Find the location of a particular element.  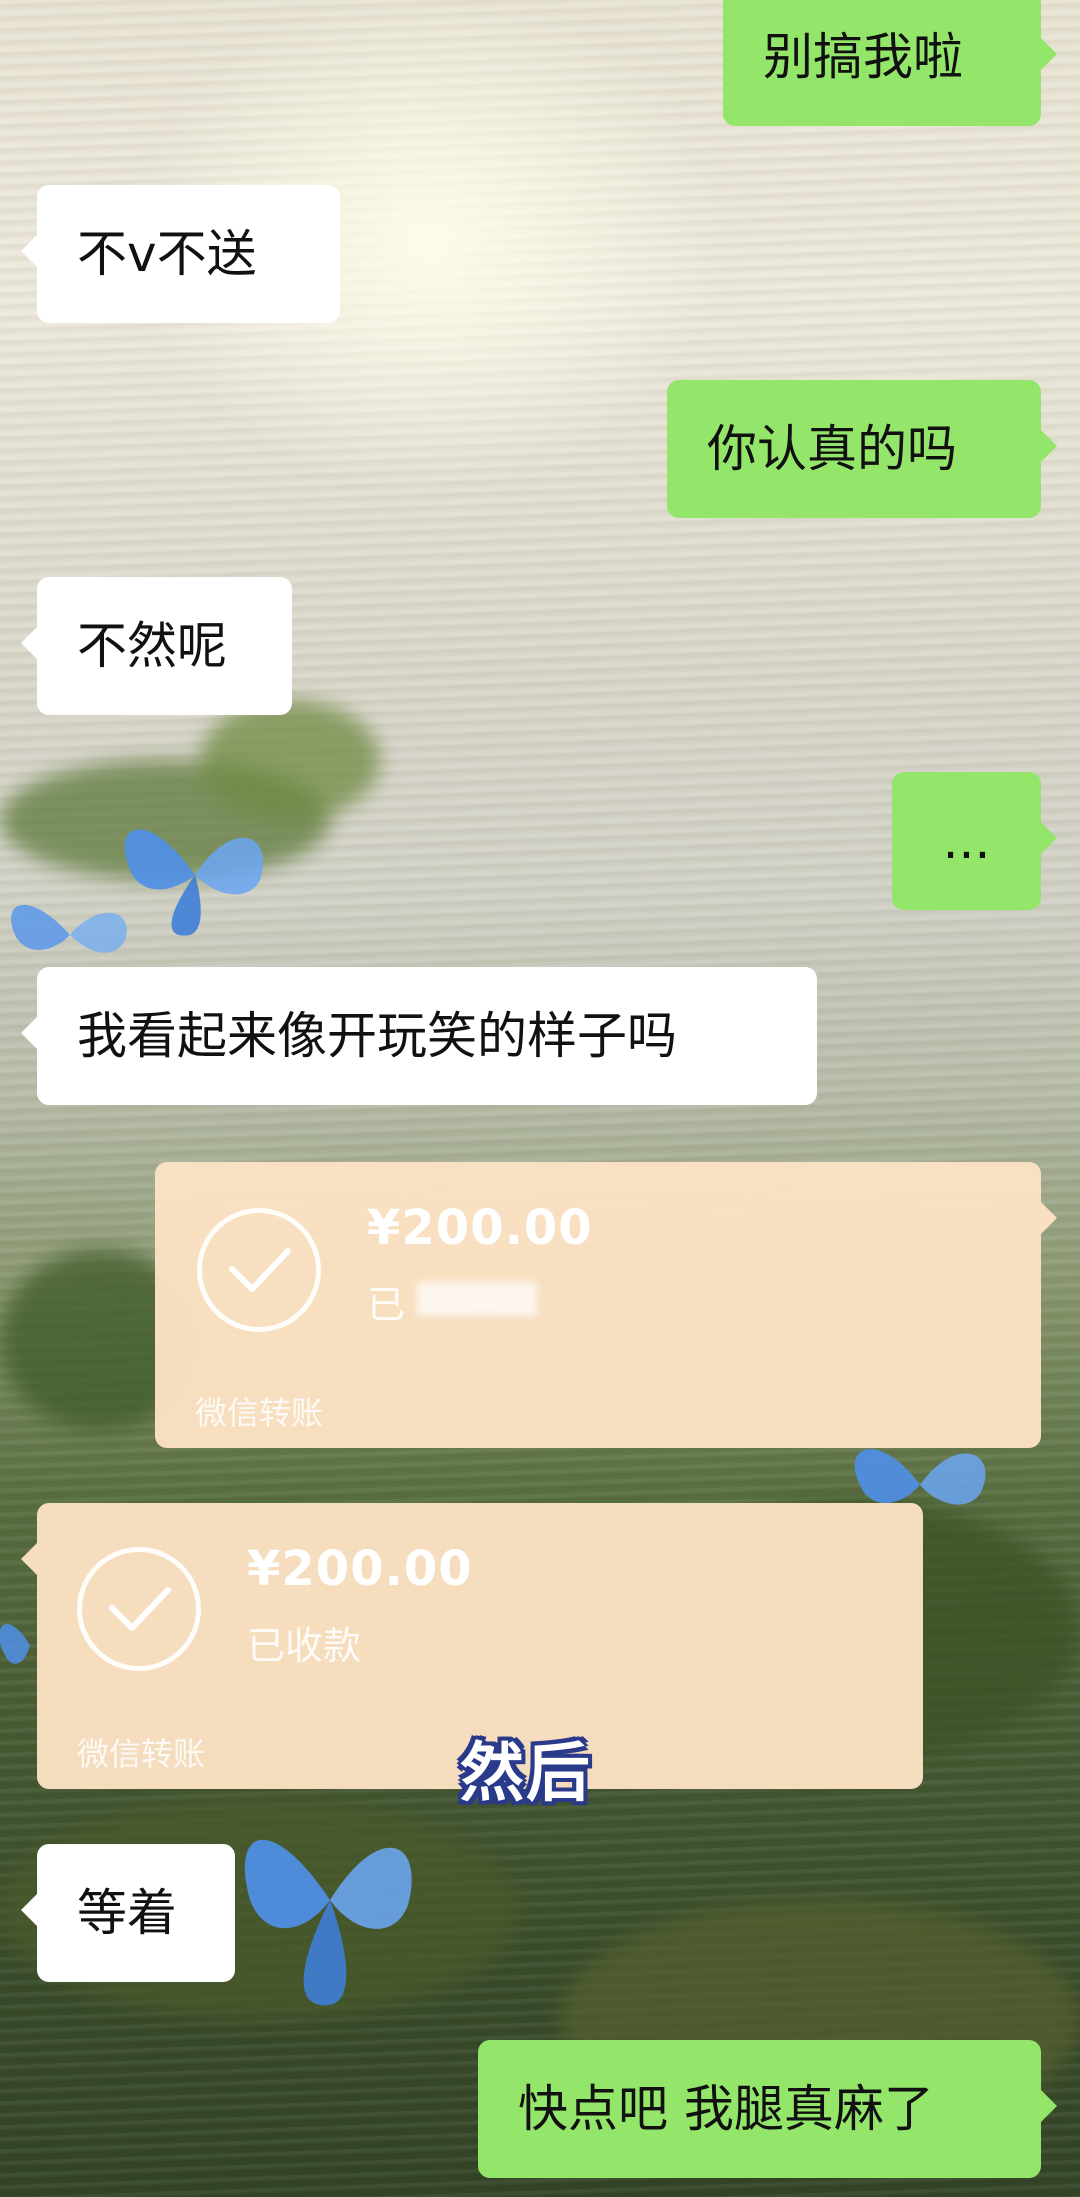

wechat-transfer-card: ¥200.00 已 微信转账 is located at coordinates (606, 1305).